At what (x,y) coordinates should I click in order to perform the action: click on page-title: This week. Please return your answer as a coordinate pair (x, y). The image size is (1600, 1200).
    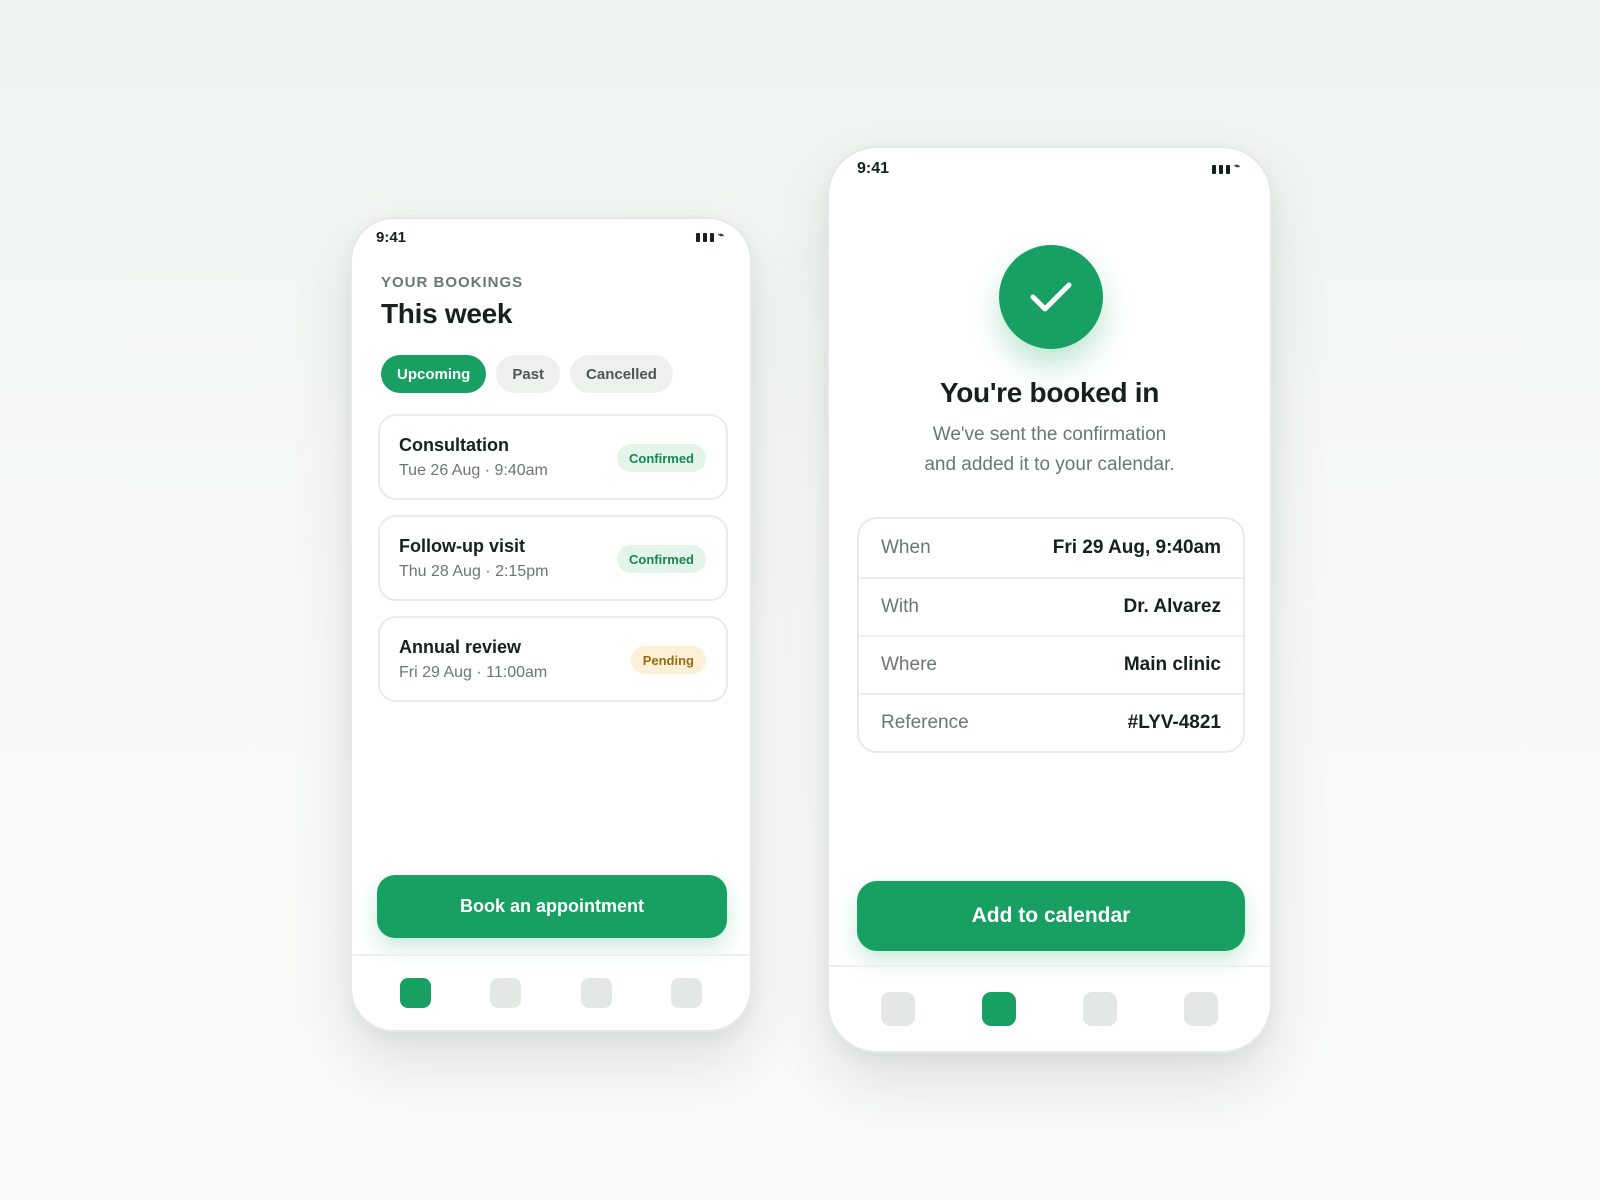
    Looking at the image, I should click on (447, 313).